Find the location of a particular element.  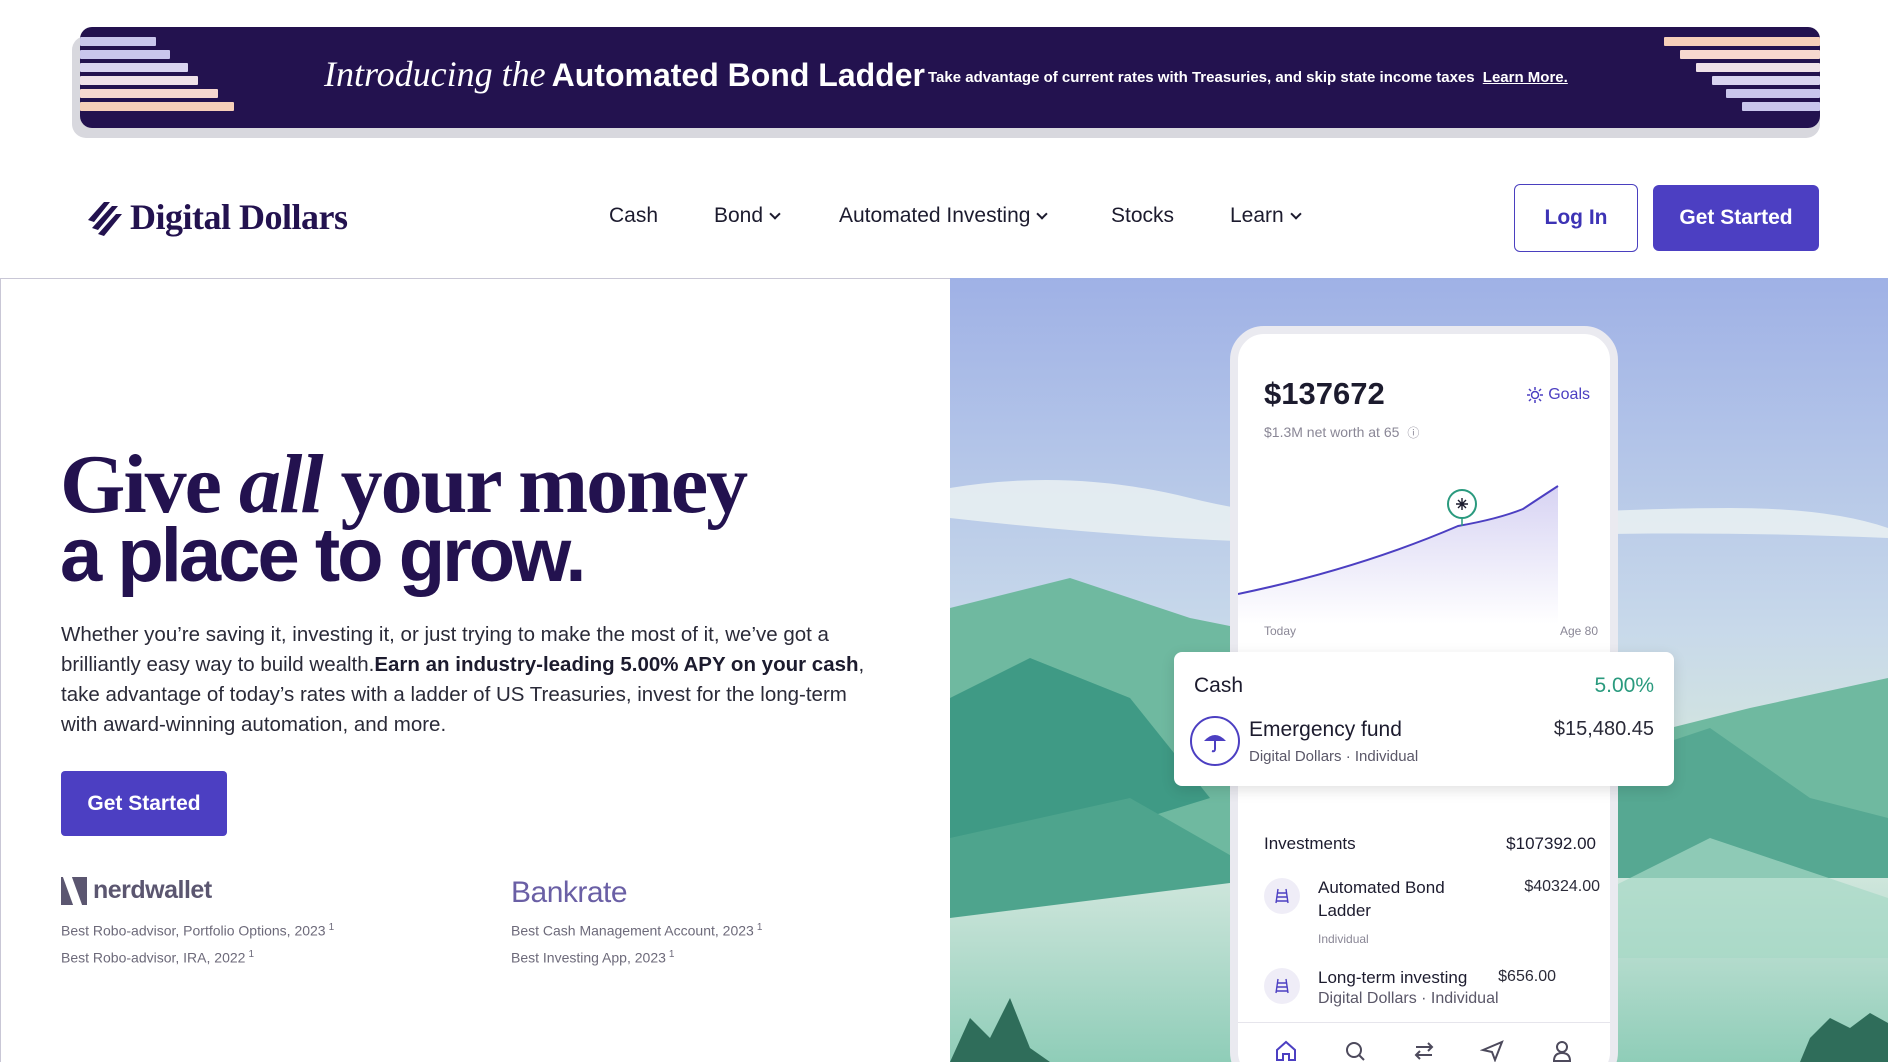

logo-text: Digital Dollars is located at coordinates (239, 217).